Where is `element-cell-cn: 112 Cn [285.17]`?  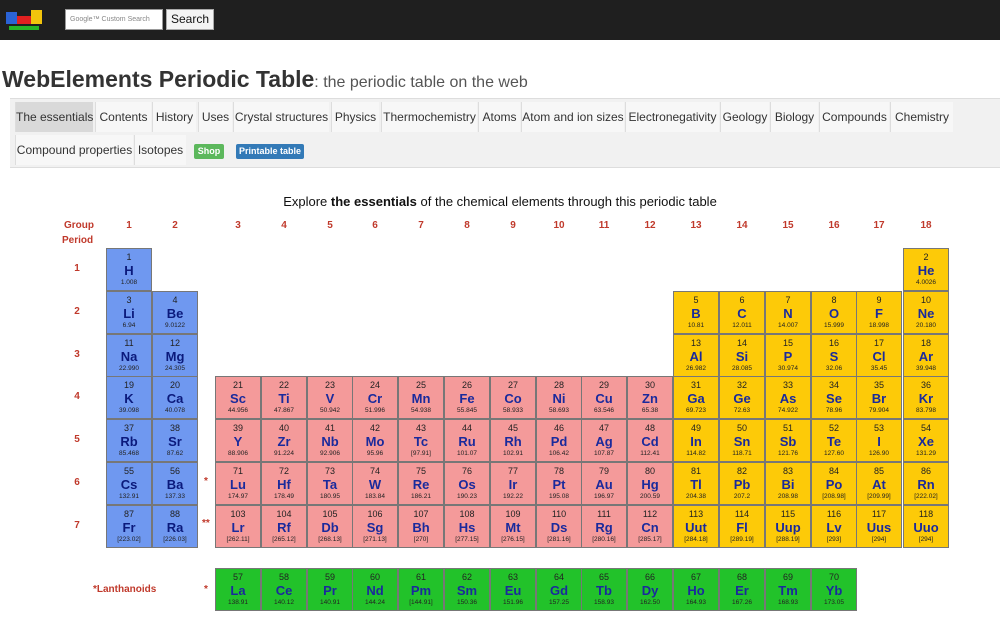 element-cell-cn: 112 Cn [285.17] is located at coordinates (650, 526).